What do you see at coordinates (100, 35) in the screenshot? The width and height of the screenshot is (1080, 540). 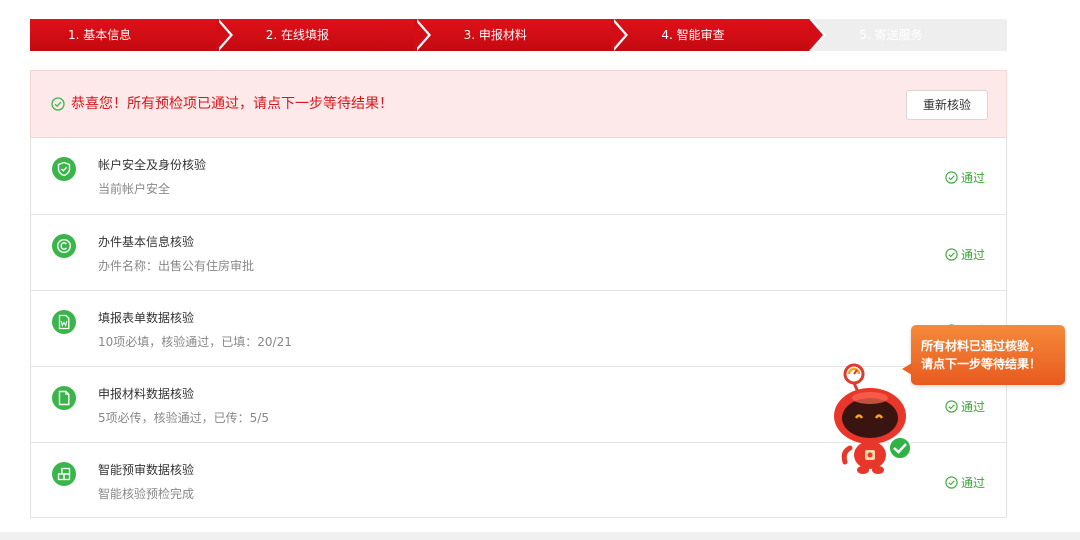 I see `step-label: 1. 基本信息` at bounding box center [100, 35].